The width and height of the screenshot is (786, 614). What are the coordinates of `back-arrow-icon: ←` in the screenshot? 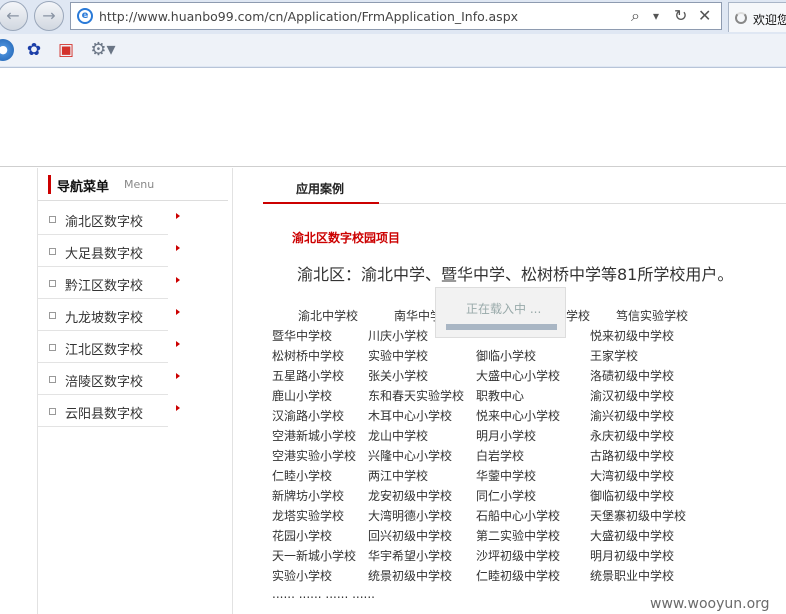 It's located at (13, 15).